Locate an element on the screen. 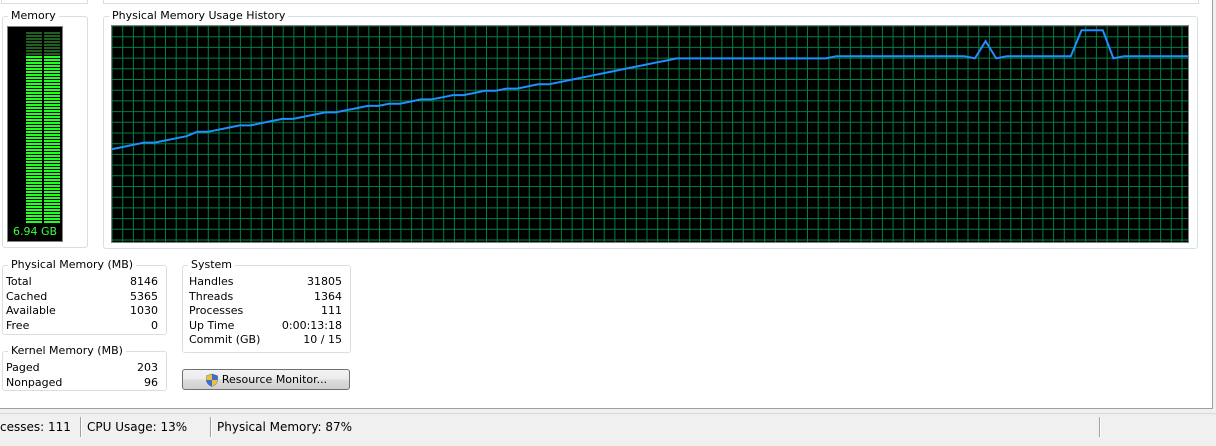 This screenshot has width=1216, height=446. kernel-memory-row: Paged 203 is located at coordinates (82, 368).